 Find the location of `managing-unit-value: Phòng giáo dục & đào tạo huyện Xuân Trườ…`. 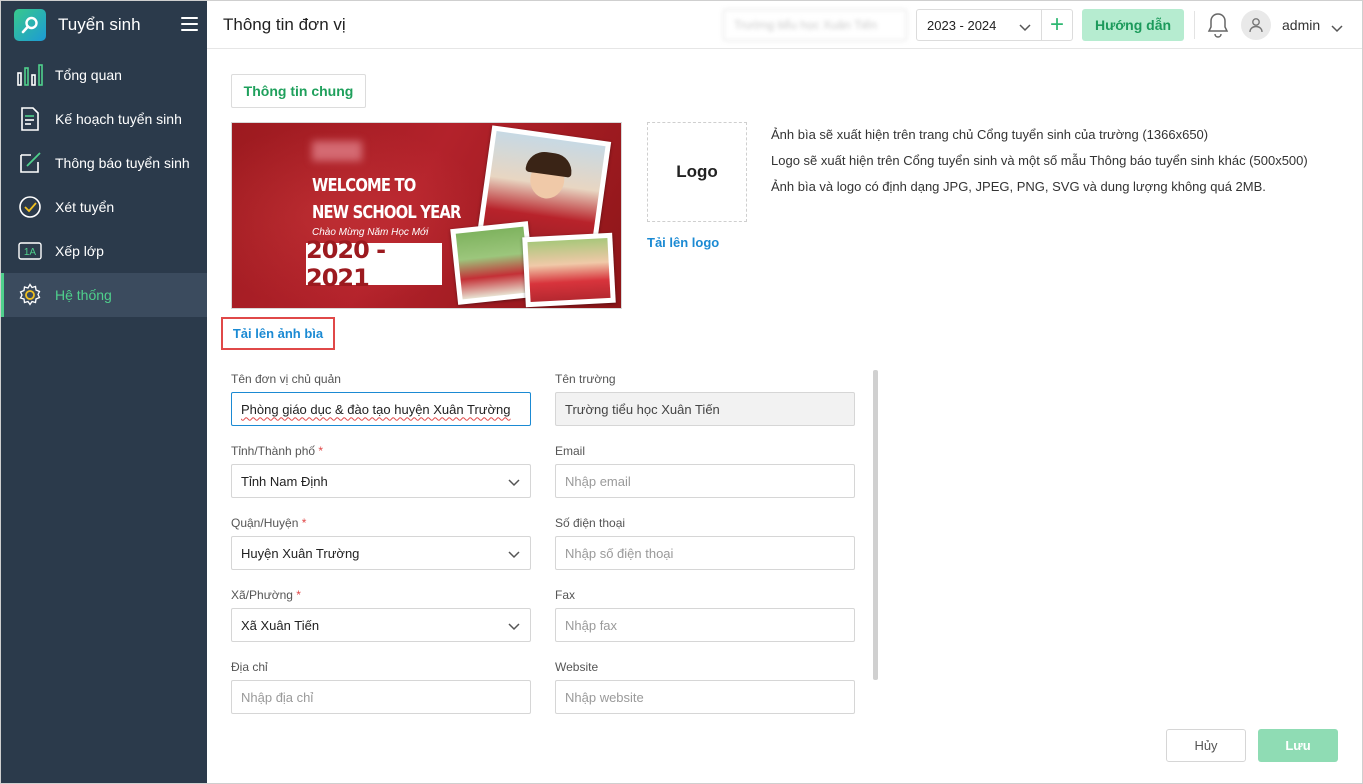

managing-unit-value: Phòng giáo dục & đào tạo huyện Xuân Trườ… is located at coordinates (376, 409).